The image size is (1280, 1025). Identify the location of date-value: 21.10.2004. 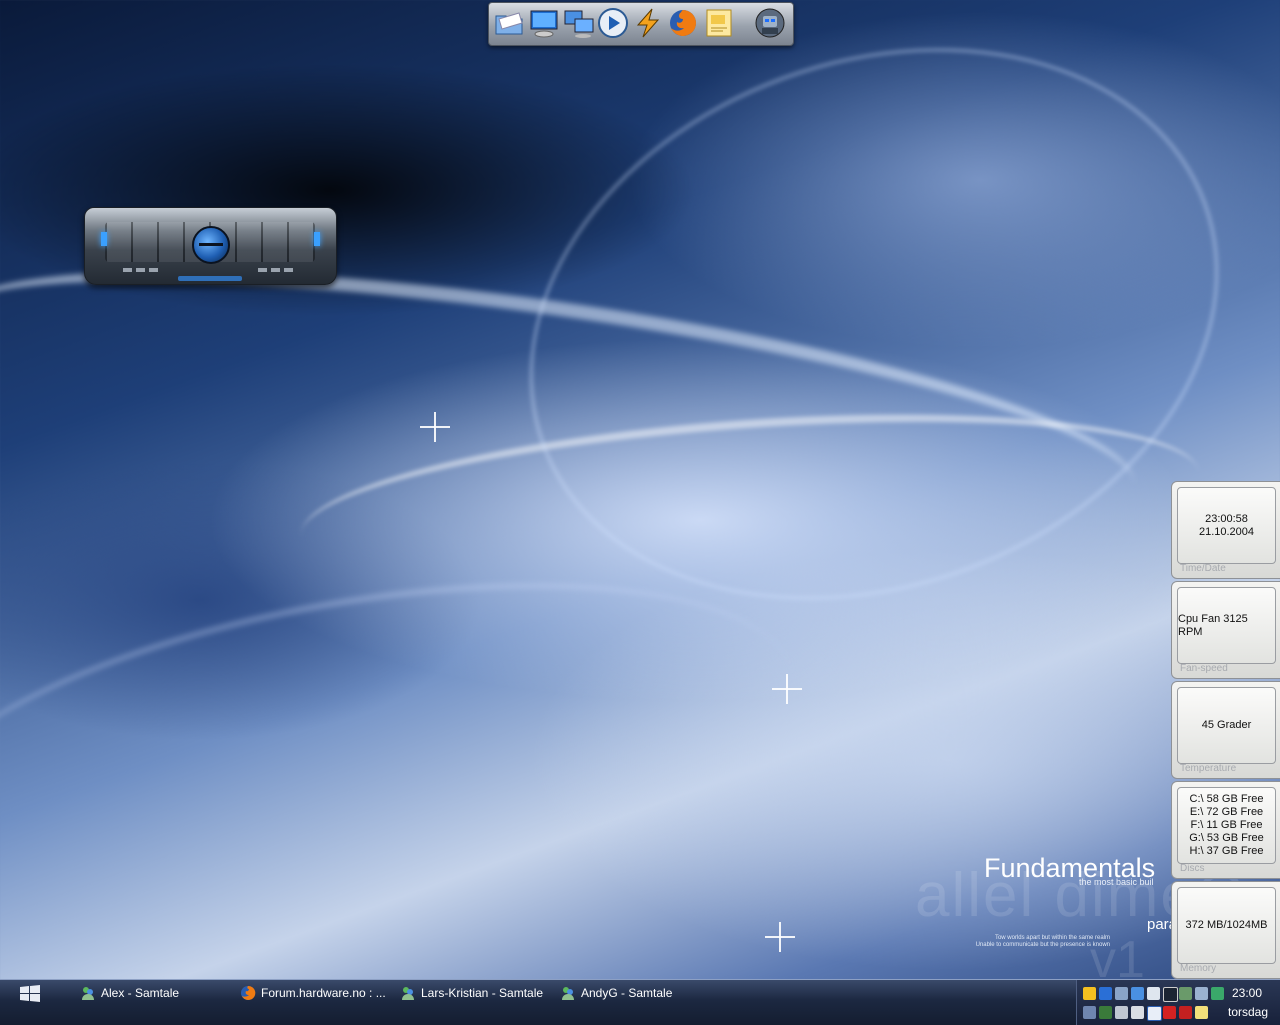
(1226, 531).